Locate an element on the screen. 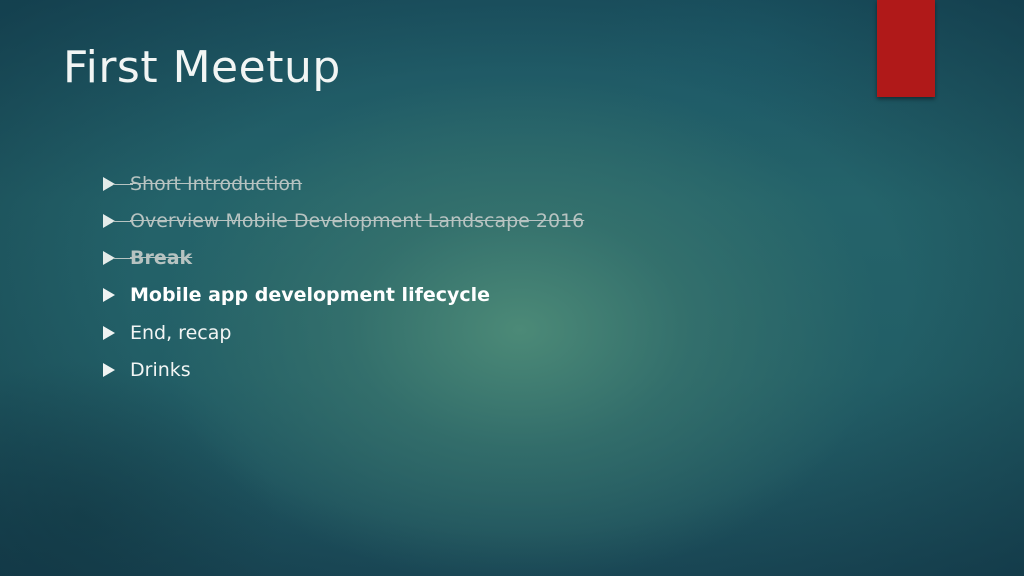  agenda-item-end-recap: End, recap is located at coordinates (343, 333).